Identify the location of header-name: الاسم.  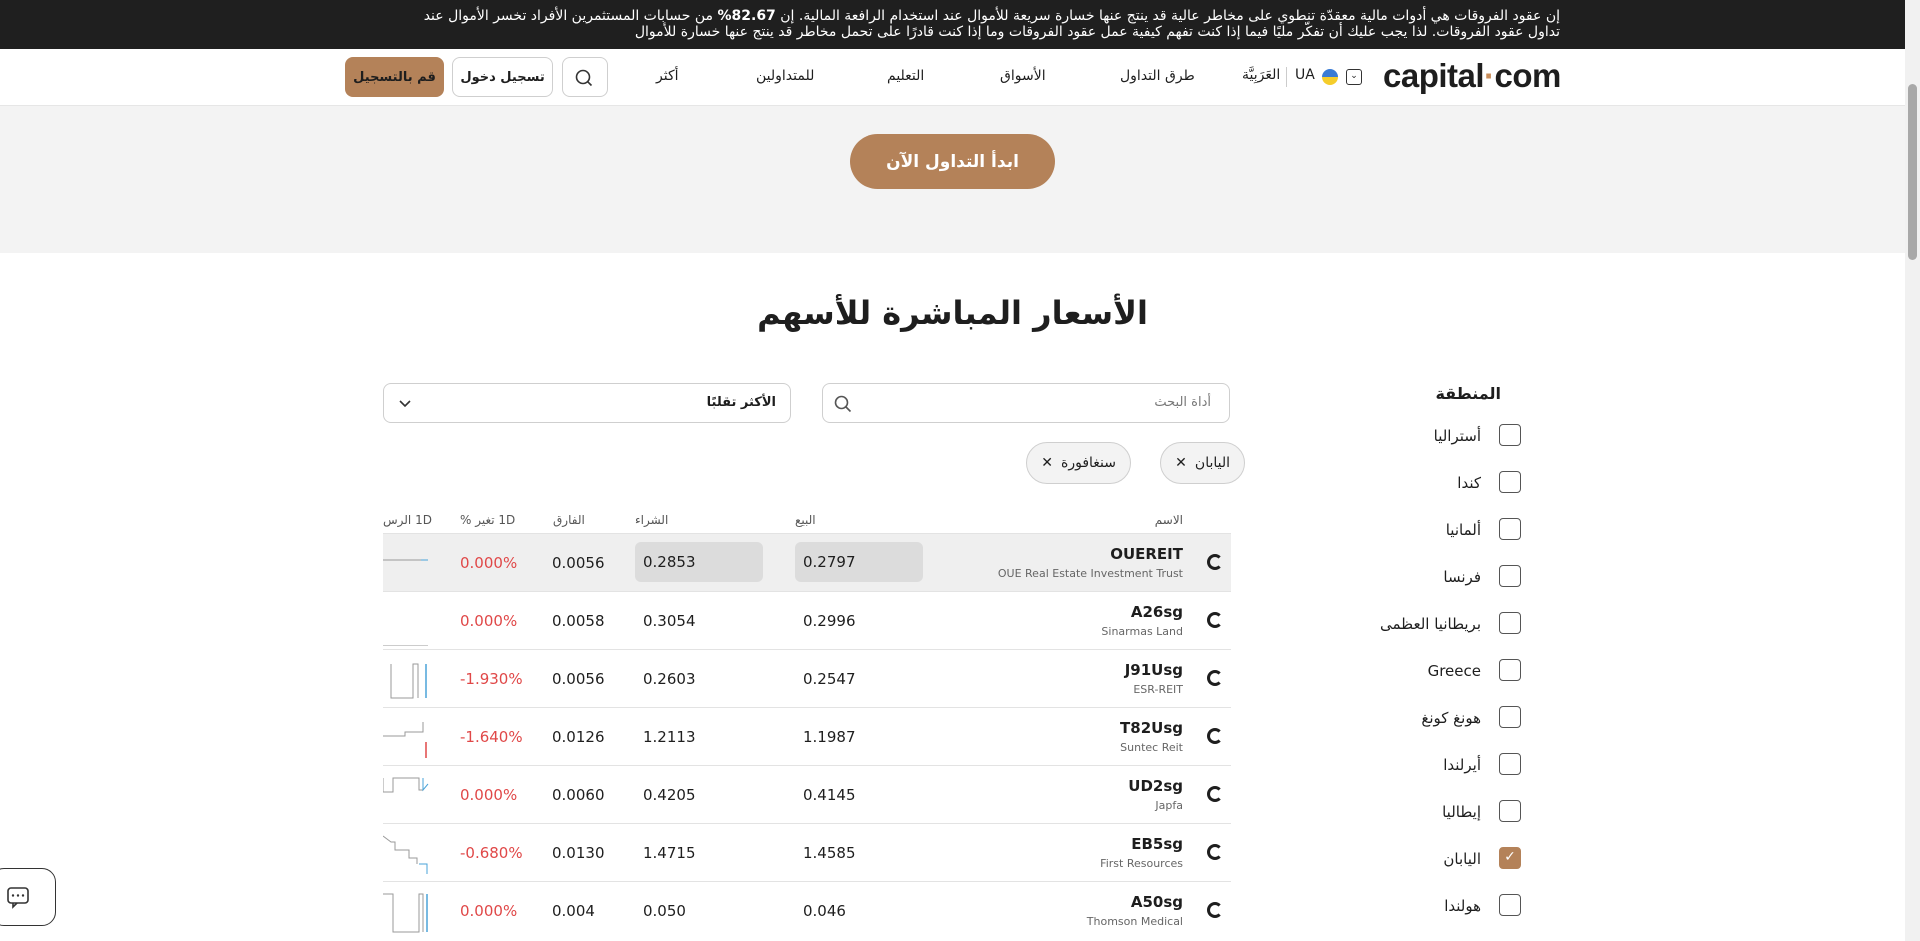
(1168, 520).